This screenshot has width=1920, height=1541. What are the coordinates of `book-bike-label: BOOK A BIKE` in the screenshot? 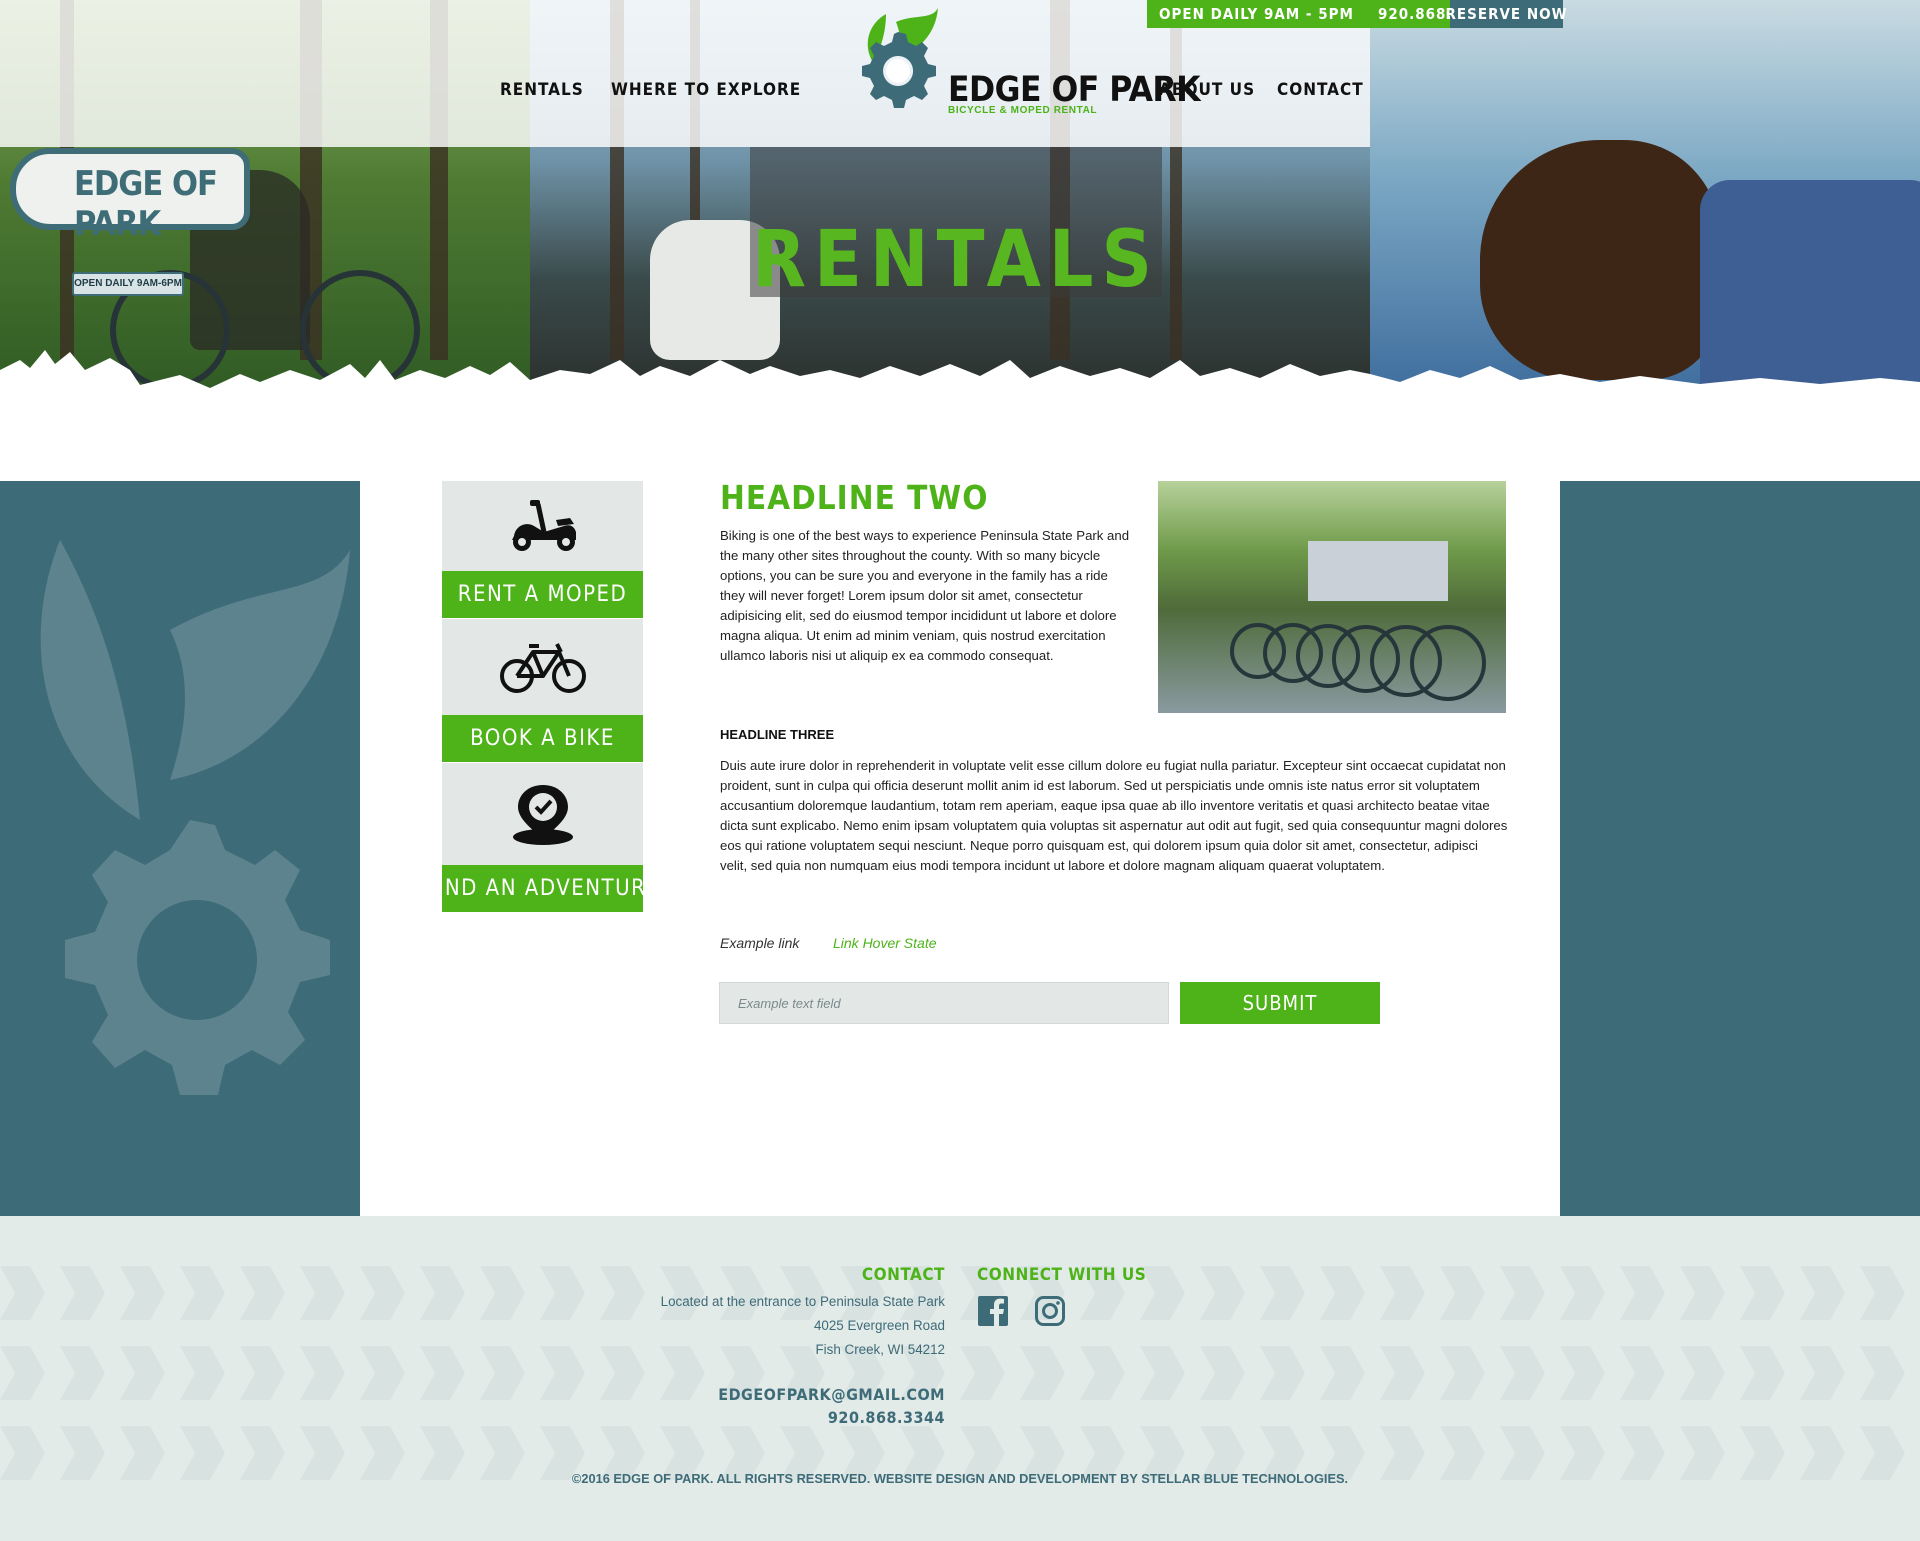 It's located at (542, 738).